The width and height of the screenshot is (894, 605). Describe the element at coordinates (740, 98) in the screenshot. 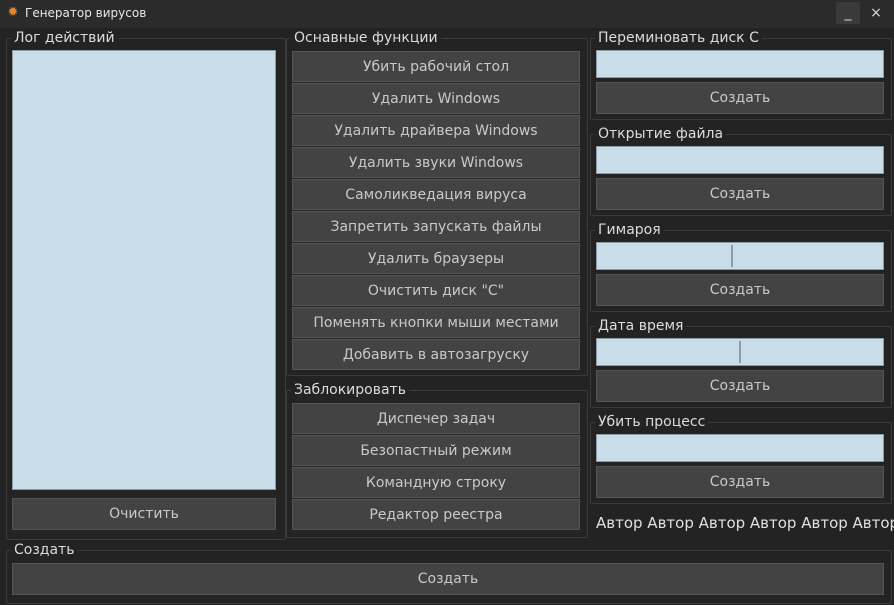

I see `rename-disk-create-button: Создать` at that location.